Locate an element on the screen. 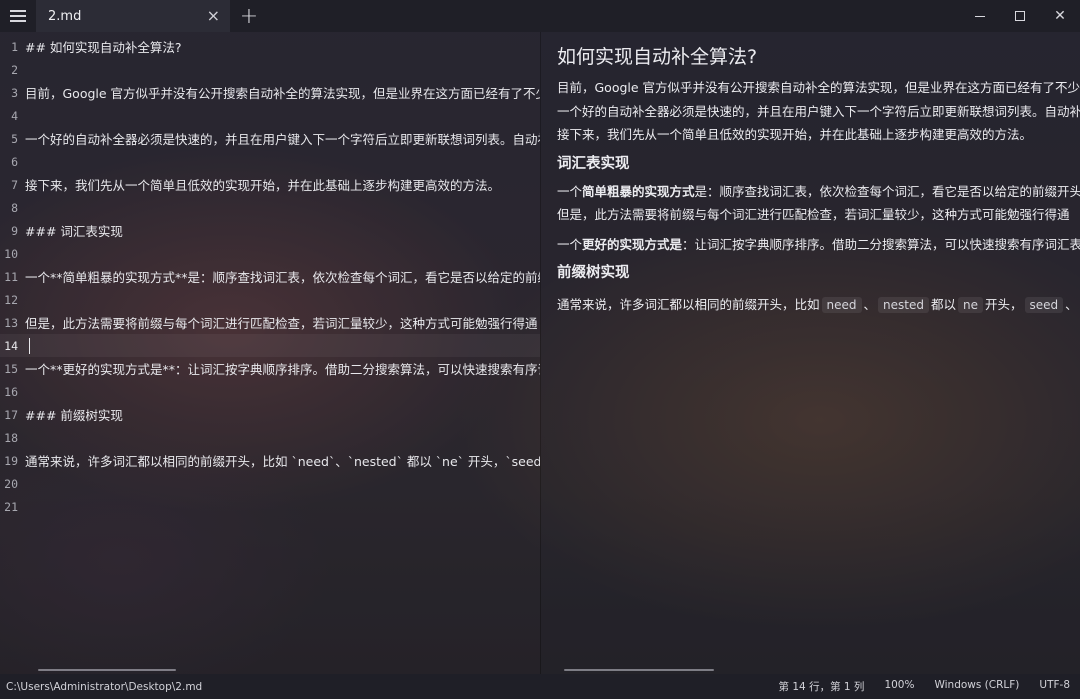 Image resolution: width=1080 pixels, height=699 pixels. line-number: 20 is located at coordinates (11, 483).